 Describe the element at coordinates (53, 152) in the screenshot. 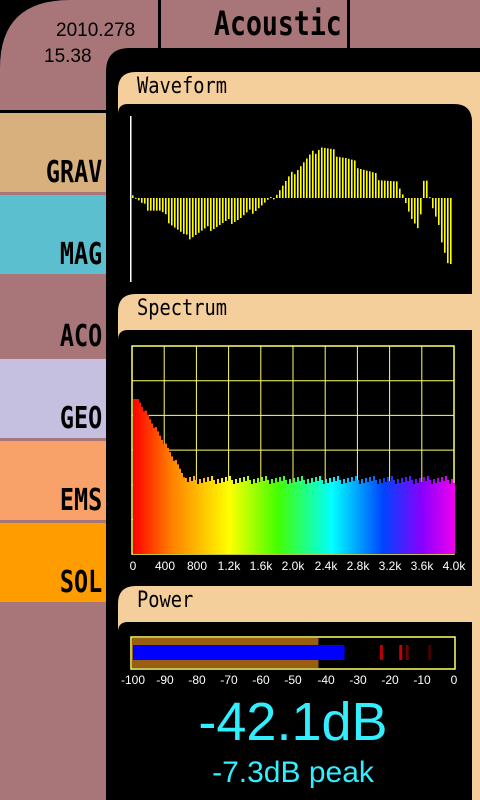

I see `nav-item-grav: GRAV` at that location.